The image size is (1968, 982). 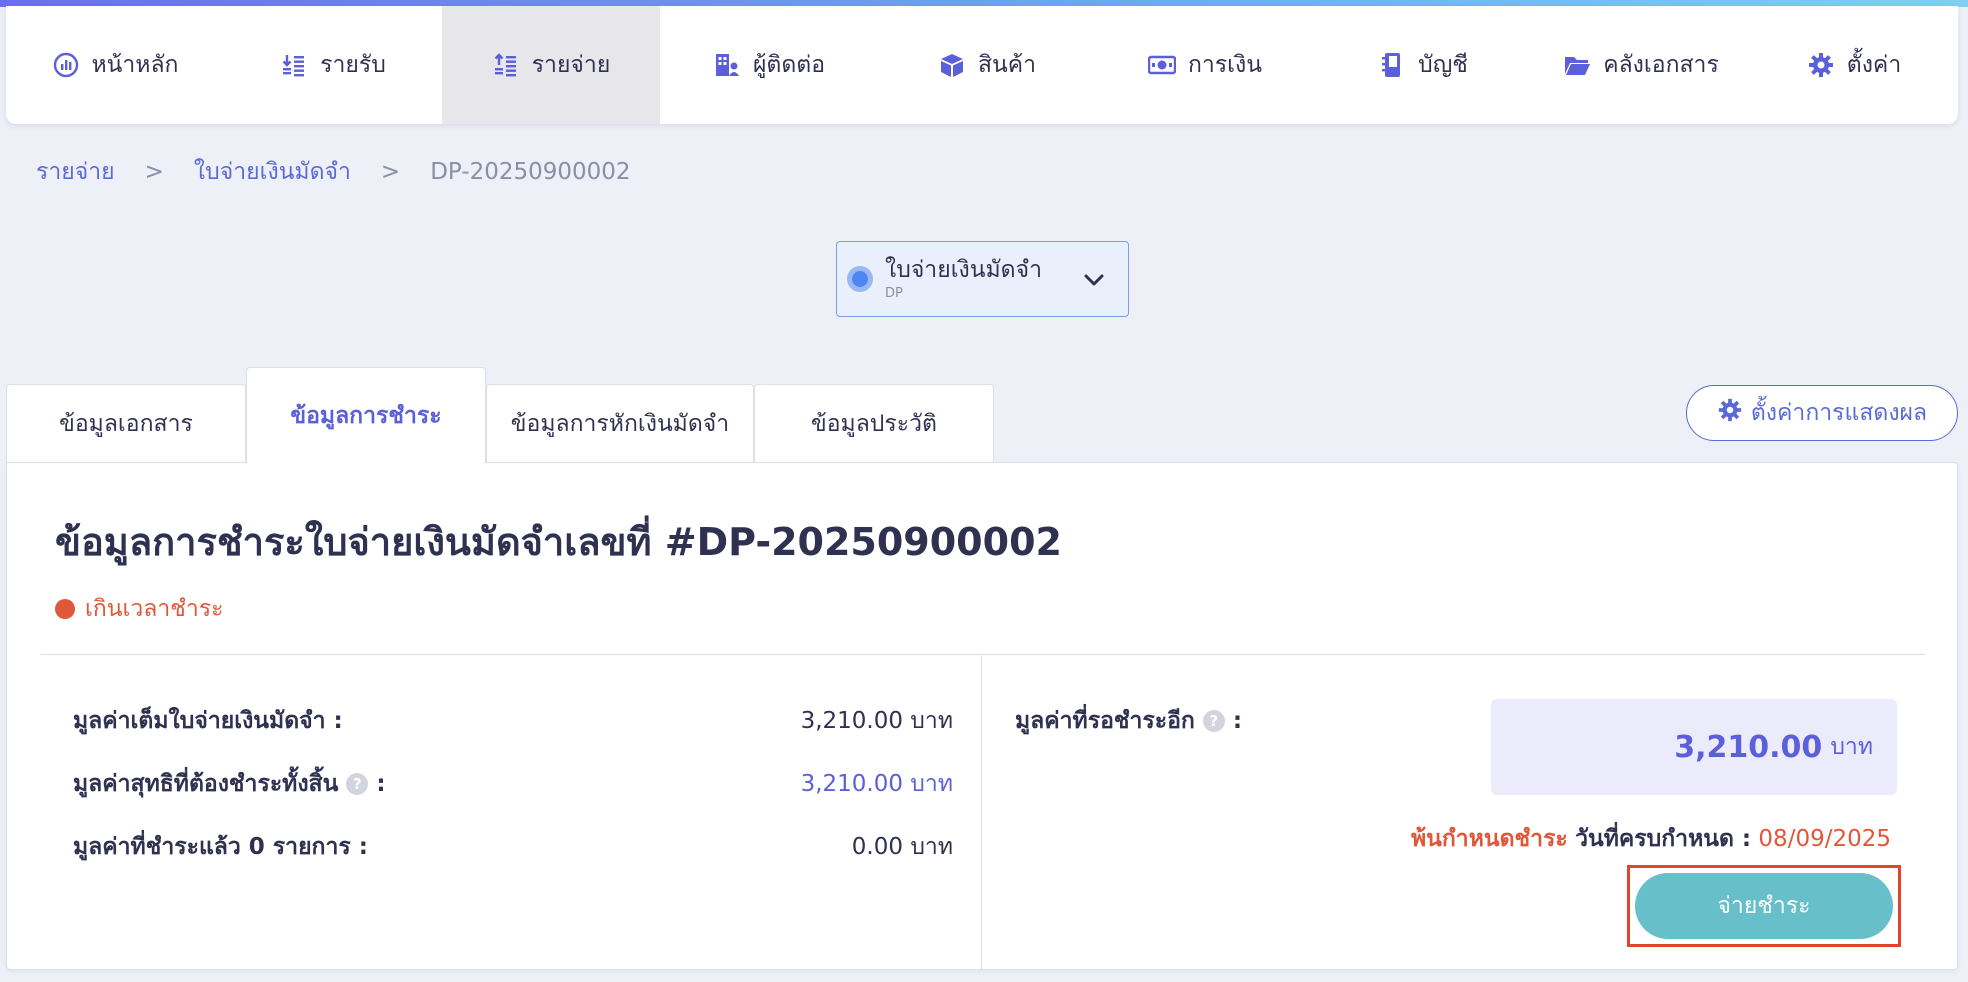 I want to click on tab-payment-info: ข้อมูลการชำระ, so click(x=366, y=415).